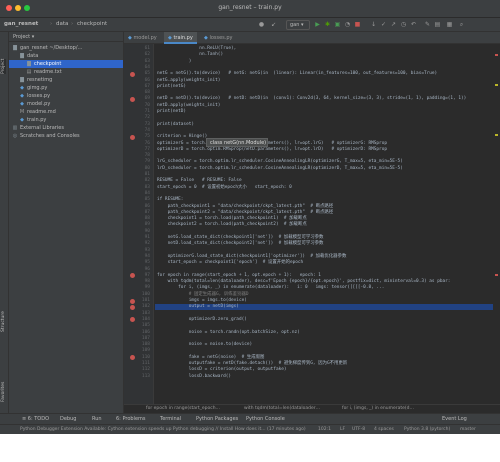  Describe the element at coordinates (66, 56) in the screenshot. I see `tree-item: ▇ data` at that location.